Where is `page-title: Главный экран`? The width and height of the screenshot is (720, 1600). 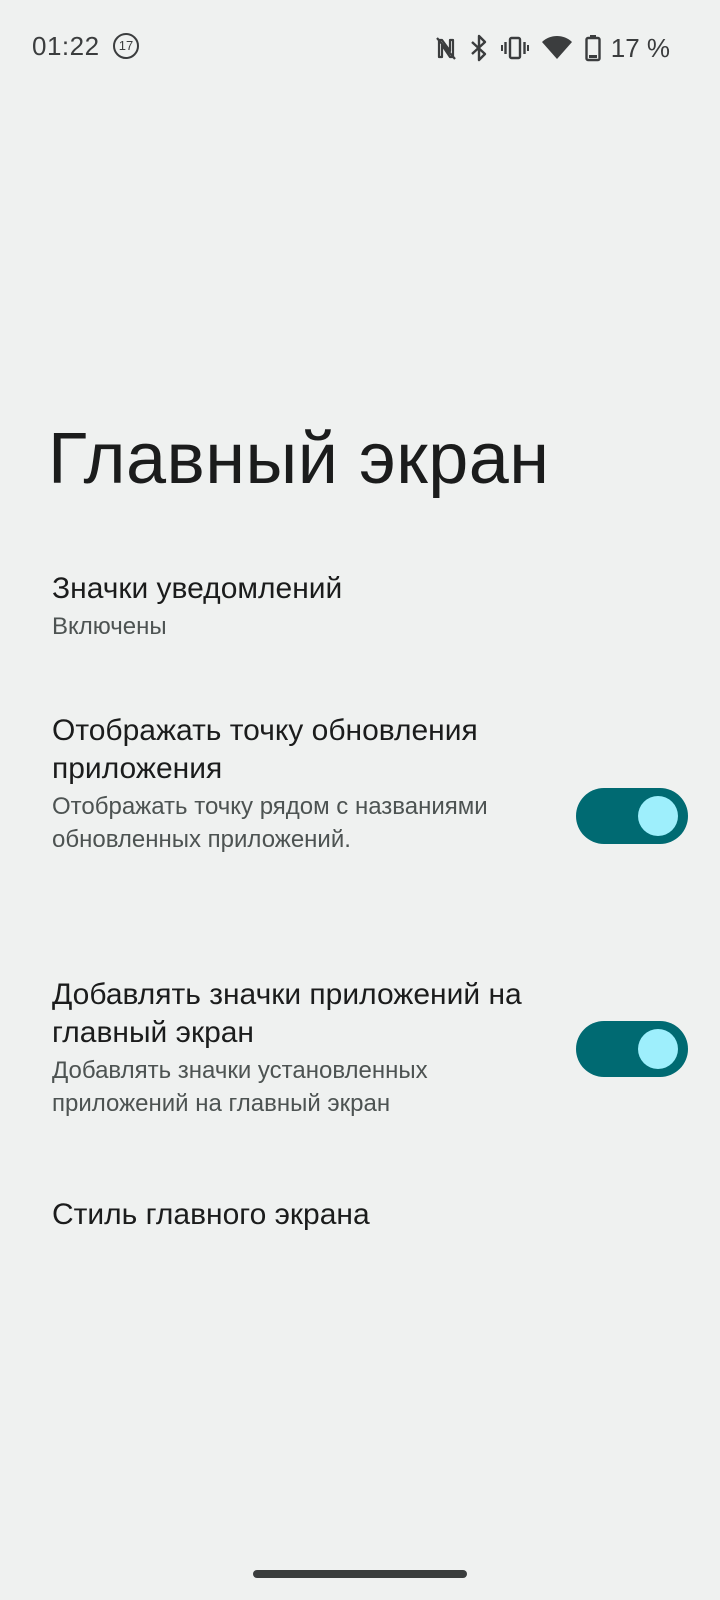
page-title: Главный экран is located at coordinates (299, 459).